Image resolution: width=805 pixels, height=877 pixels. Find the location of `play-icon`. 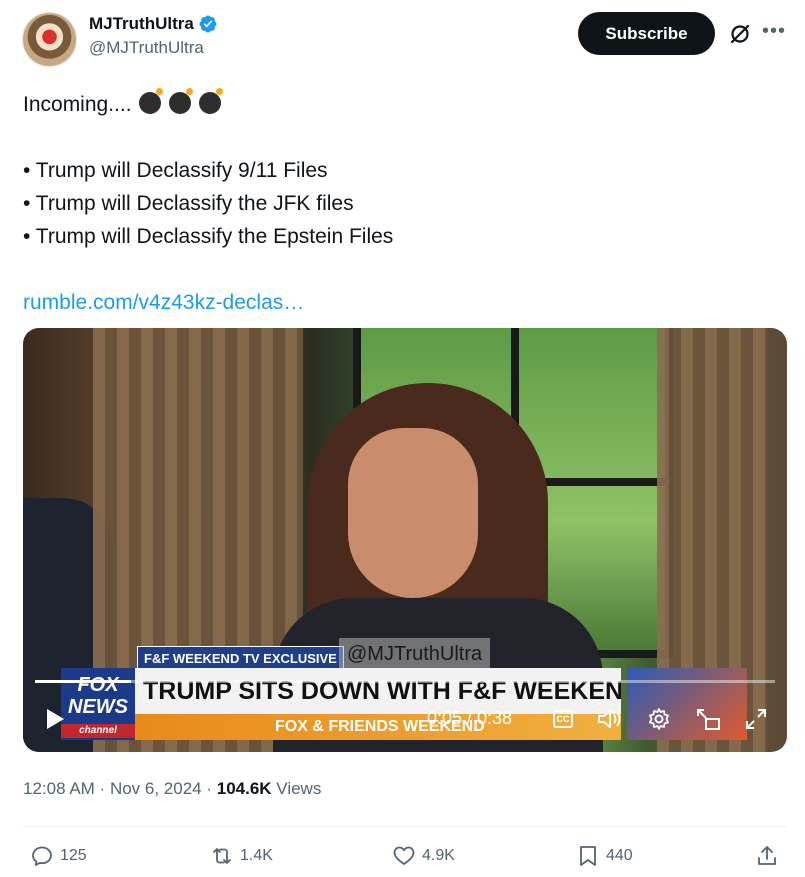

play-icon is located at coordinates (55, 719).